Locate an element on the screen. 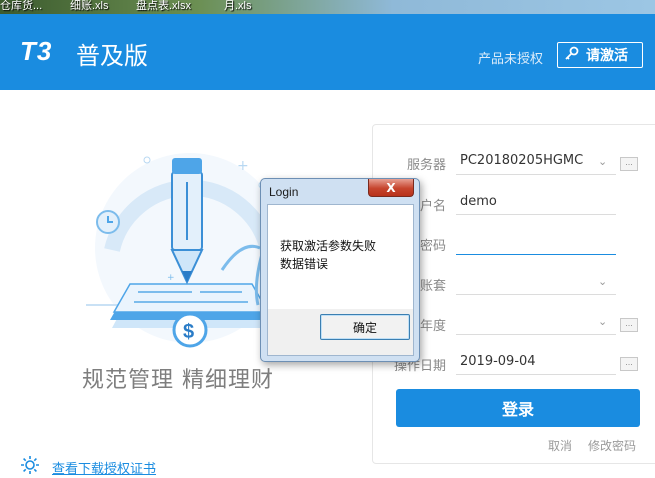 The image size is (655, 478). user-field: demo is located at coordinates (478, 201).